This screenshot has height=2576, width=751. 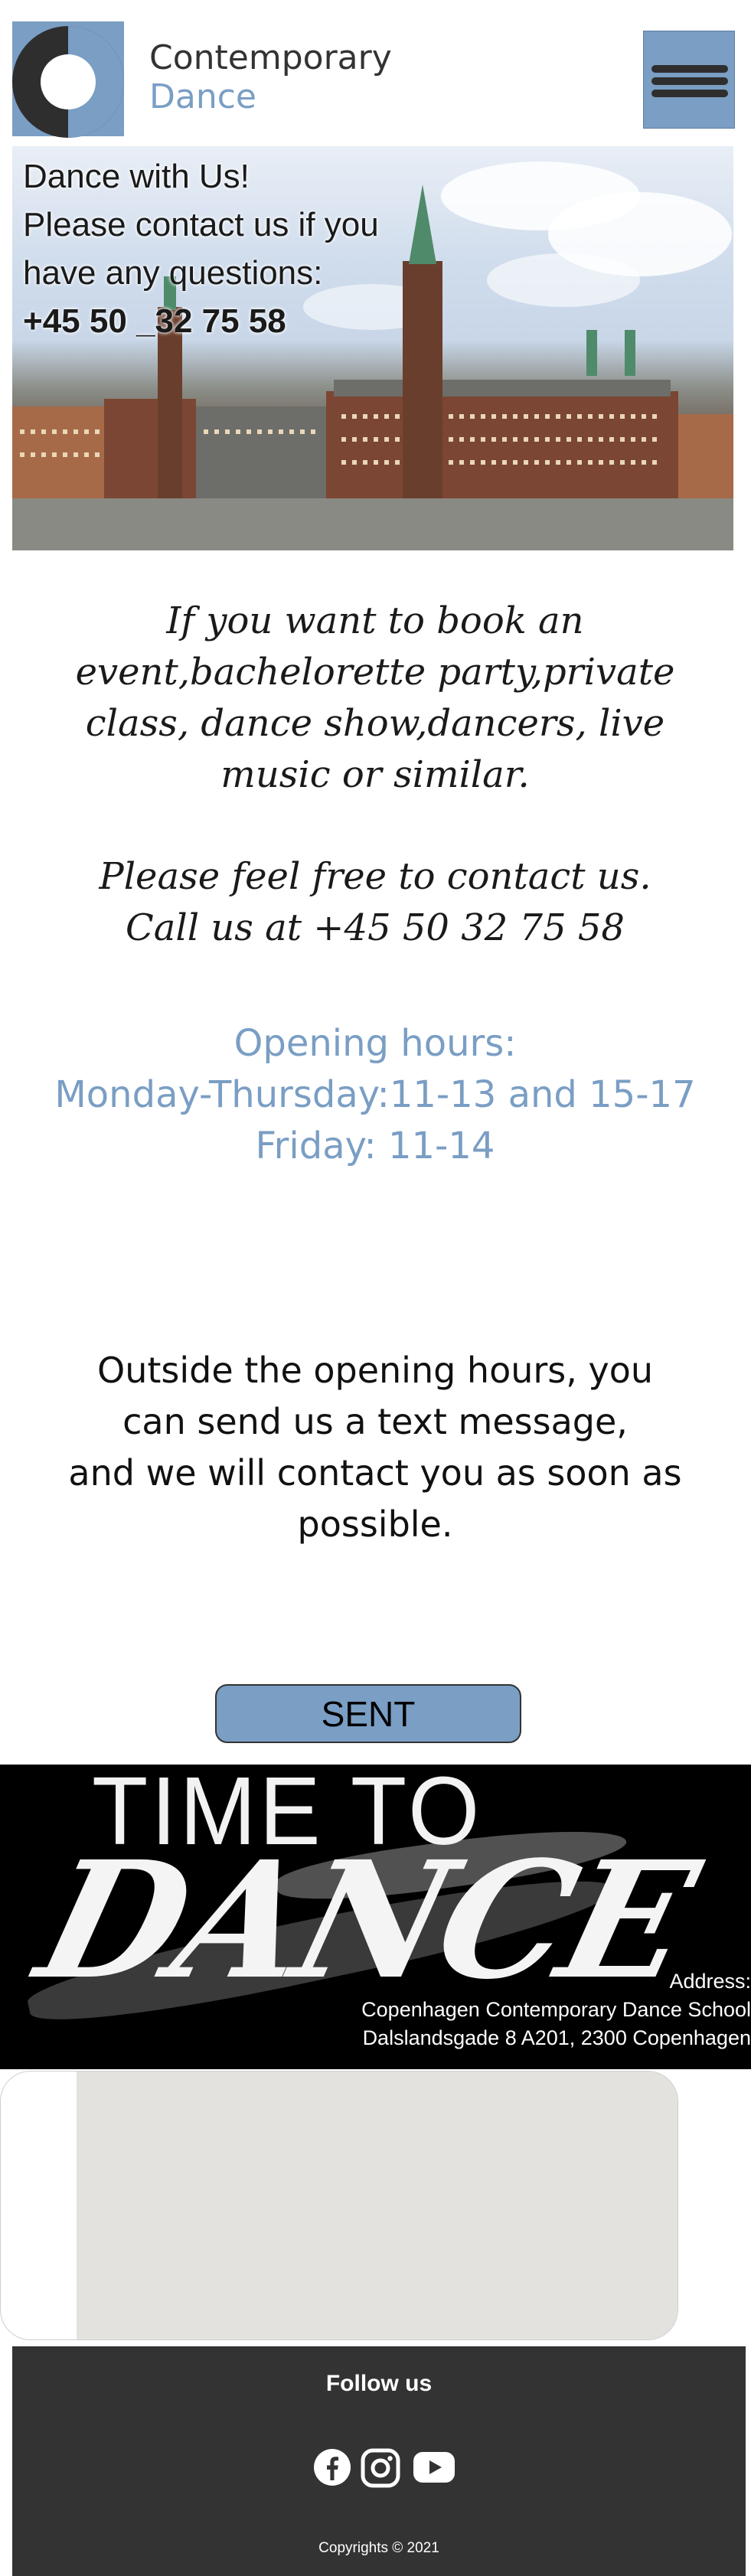 I want to click on hamburger-menu-icon, so click(x=689, y=69).